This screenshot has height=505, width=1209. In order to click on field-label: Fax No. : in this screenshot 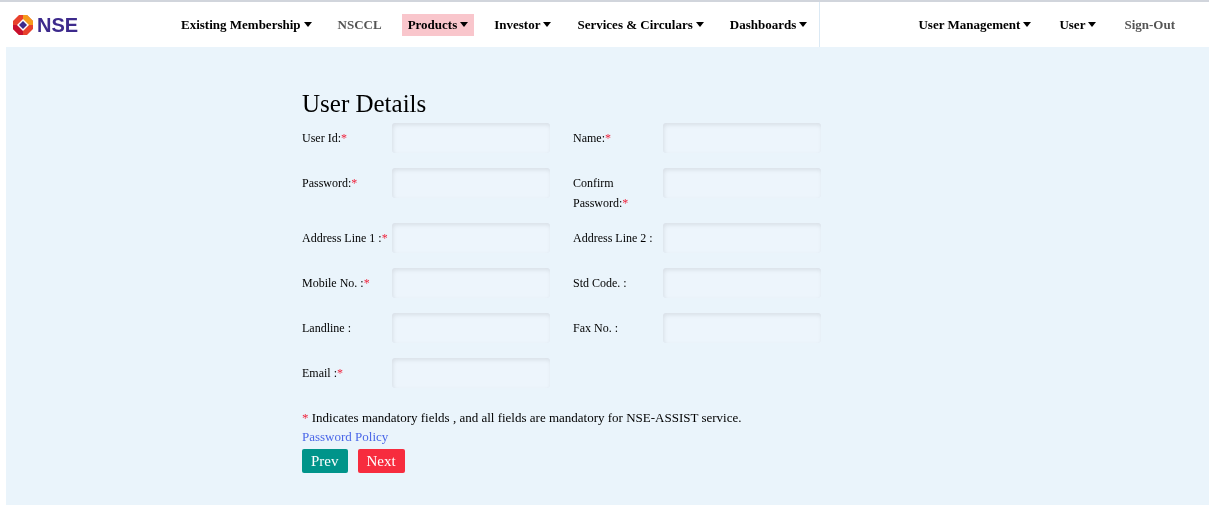, I will do `click(596, 328)`.